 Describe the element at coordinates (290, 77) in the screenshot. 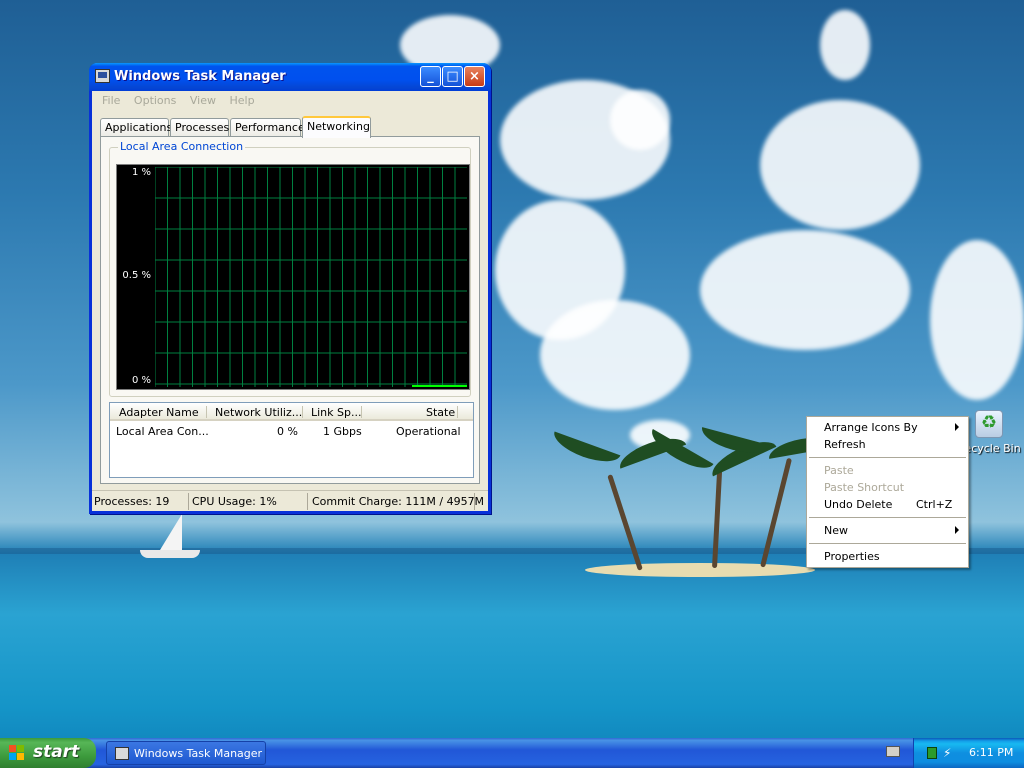

I see `title-bar: Windows Task Manager _ □ ×` at that location.